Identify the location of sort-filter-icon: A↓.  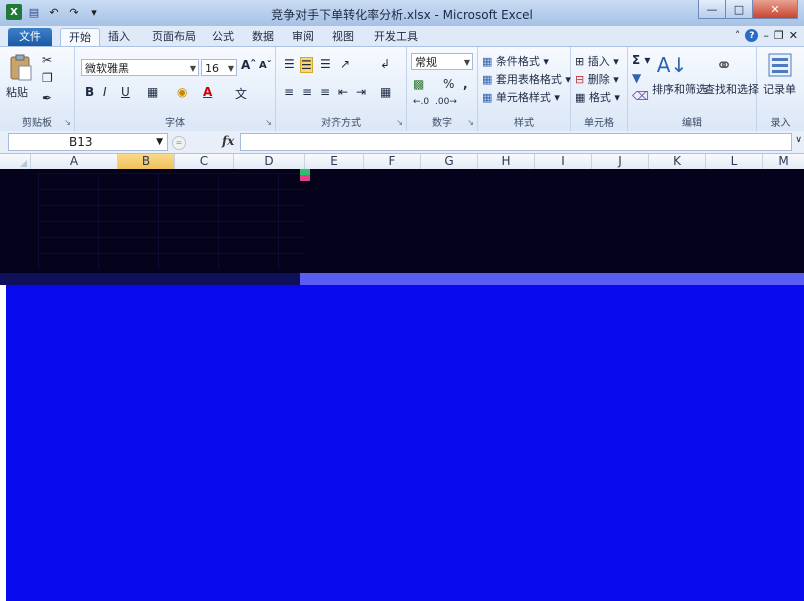
(672, 65).